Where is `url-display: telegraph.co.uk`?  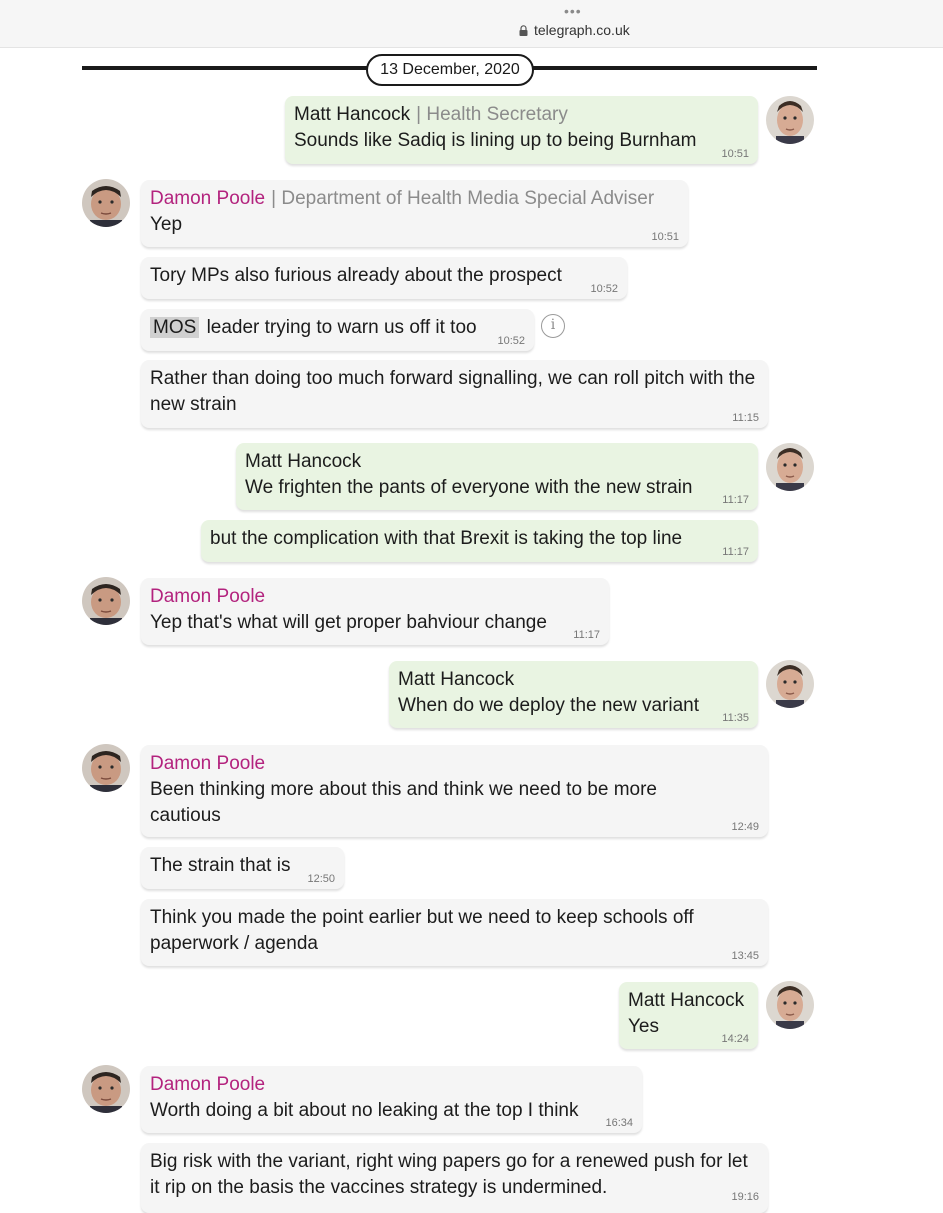
url-display: telegraph.co.uk is located at coordinates (574, 30).